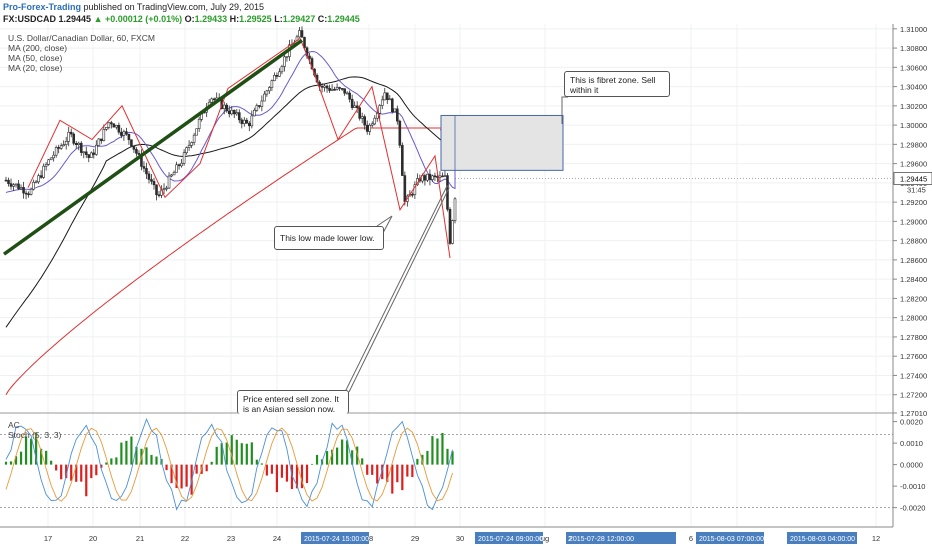 This screenshot has height=550, width=932. Describe the element at coordinates (35, 58) in the screenshot. I see `ma50-legend: MA (50, close)` at that location.